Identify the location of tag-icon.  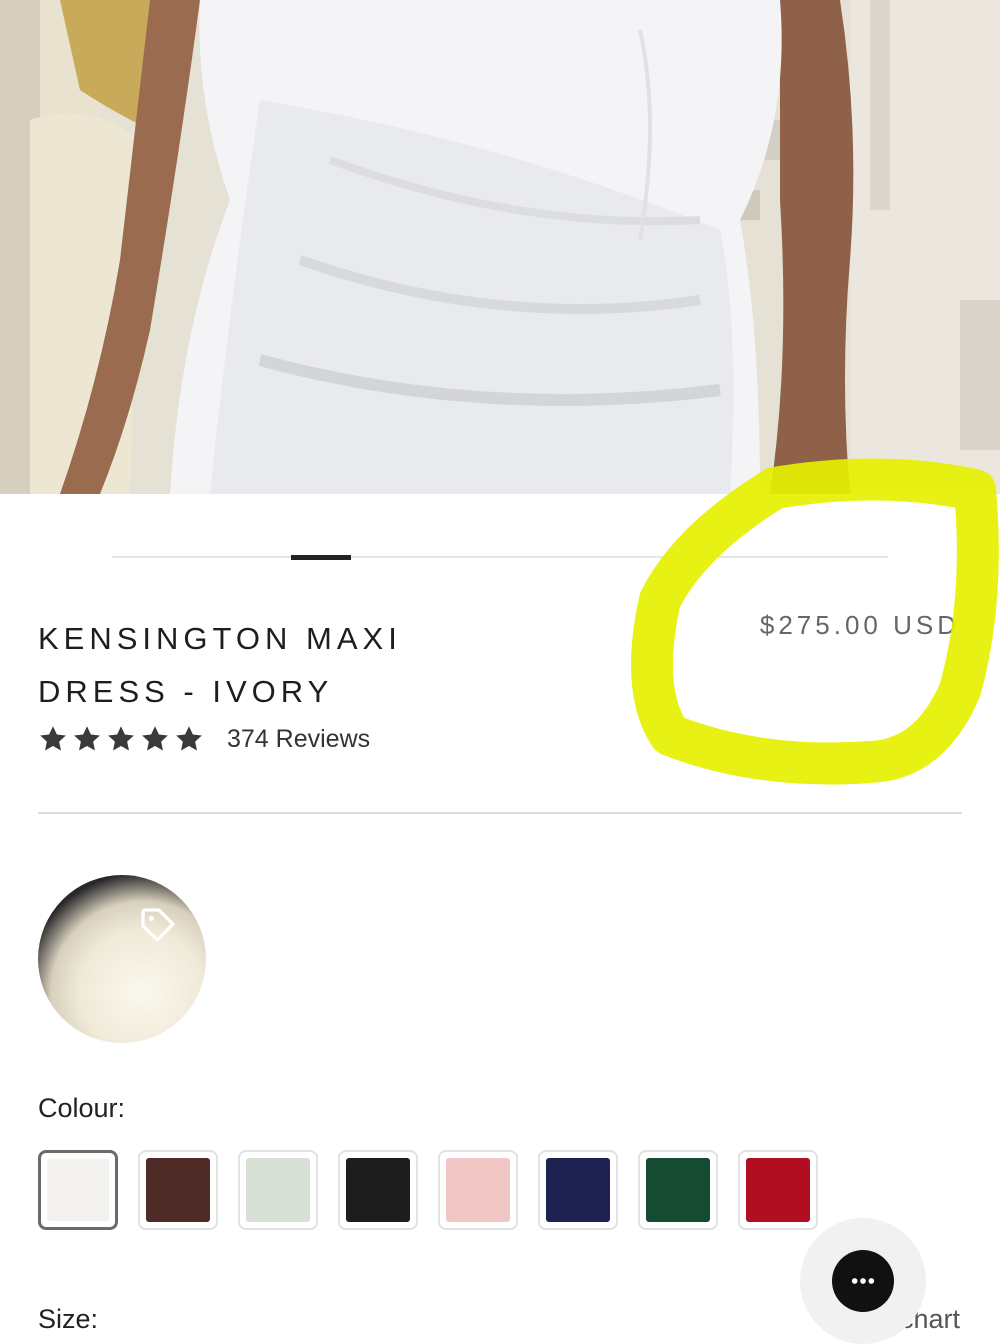
(158, 925).